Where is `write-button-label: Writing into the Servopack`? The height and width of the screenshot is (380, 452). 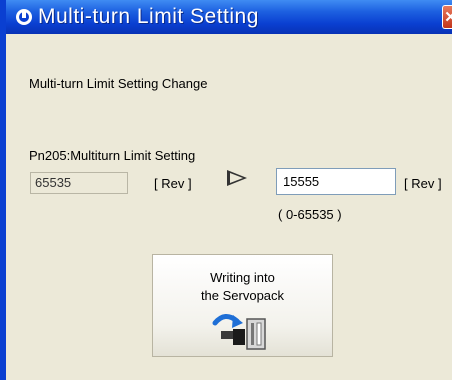
write-button-label: Writing into the Servopack is located at coordinates (242, 287).